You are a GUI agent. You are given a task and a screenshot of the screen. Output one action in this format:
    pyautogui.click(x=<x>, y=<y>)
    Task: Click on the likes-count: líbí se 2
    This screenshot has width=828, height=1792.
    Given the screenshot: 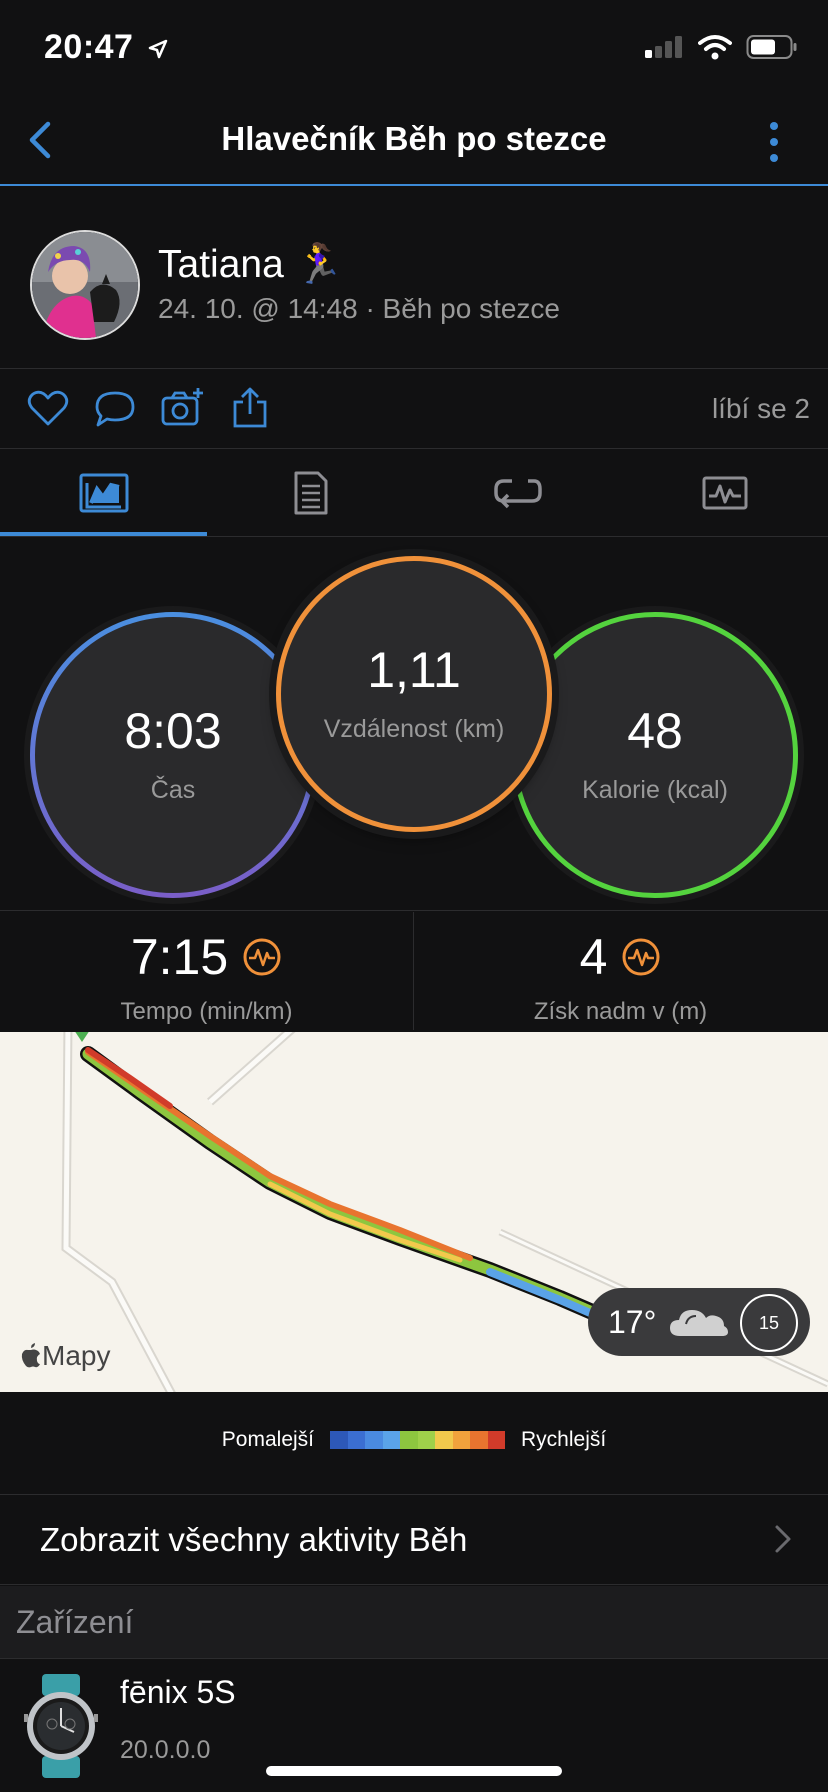 What is the action you would take?
    pyautogui.click(x=761, y=409)
    